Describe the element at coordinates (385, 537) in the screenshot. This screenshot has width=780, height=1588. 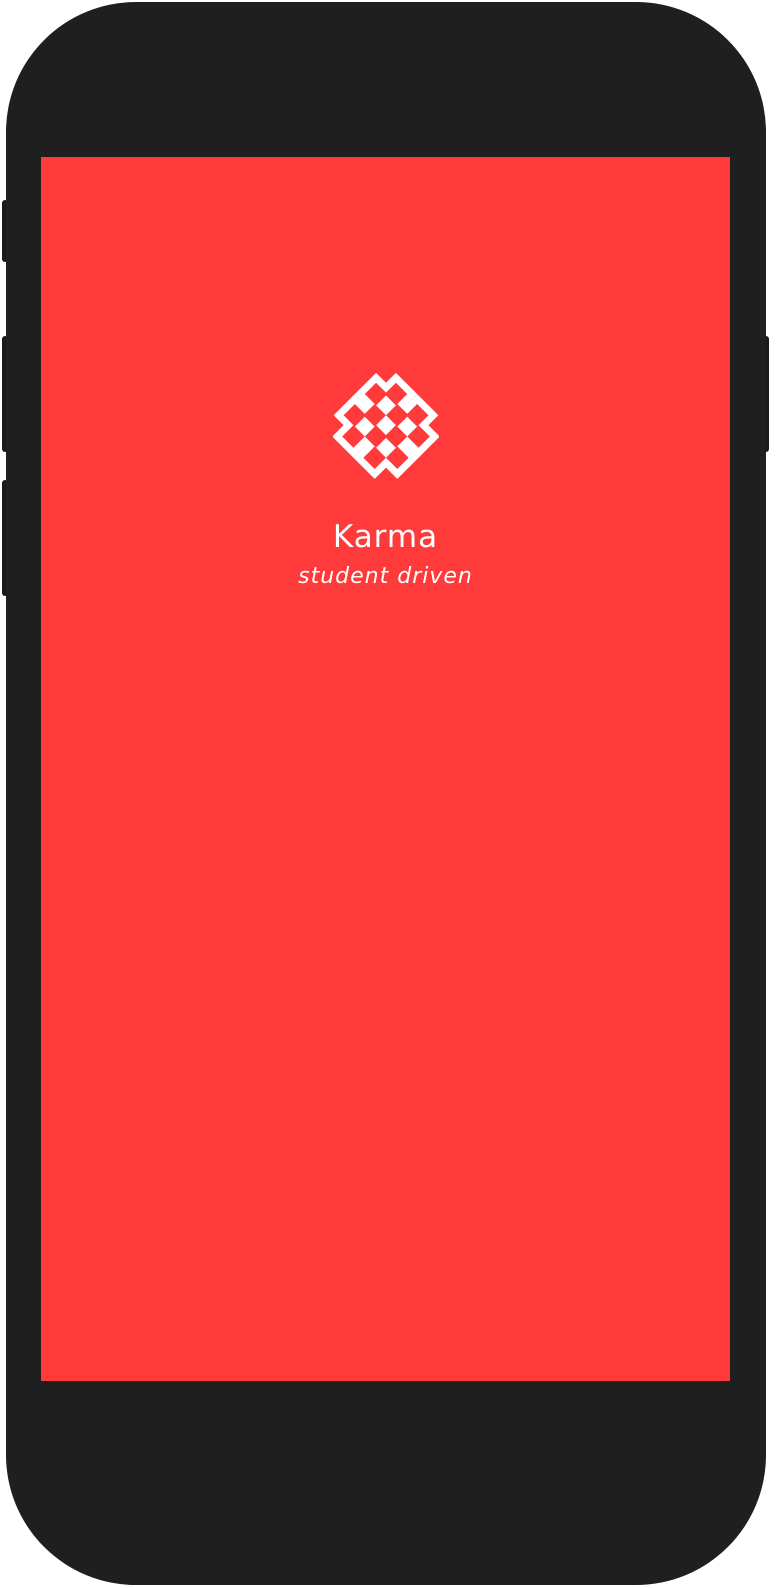
I see `app-name: Karma` at that location.